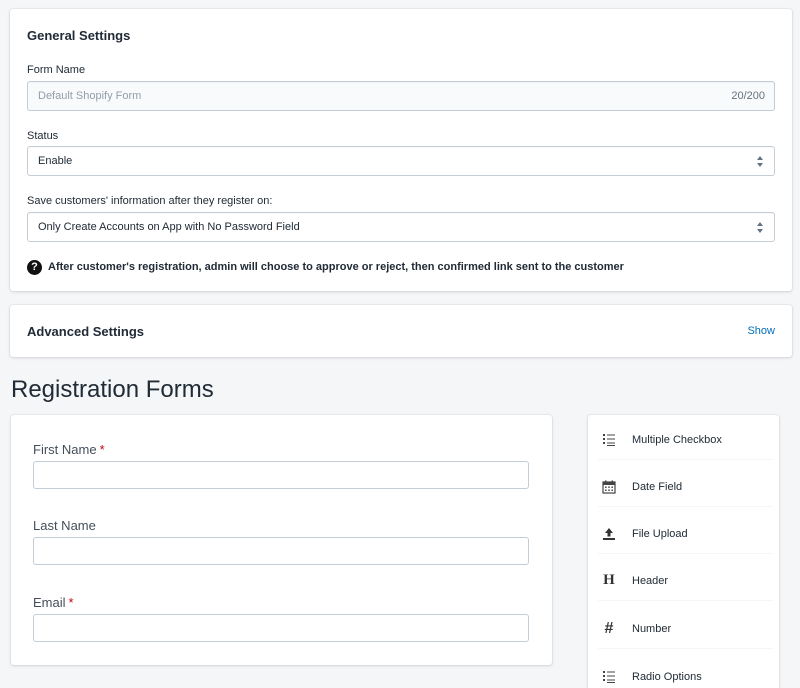 This screenshot has width=800, height=688. I want to click on last-name-label: Last Name, so click(66, 525).